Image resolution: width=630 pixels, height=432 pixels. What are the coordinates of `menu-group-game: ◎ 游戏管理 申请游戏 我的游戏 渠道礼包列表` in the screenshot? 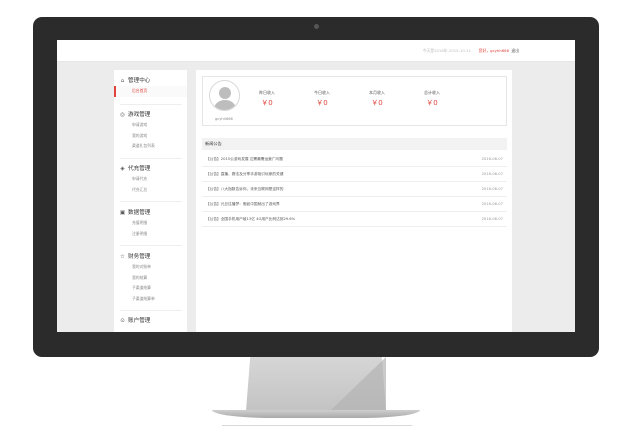 It's located at (150, 131).